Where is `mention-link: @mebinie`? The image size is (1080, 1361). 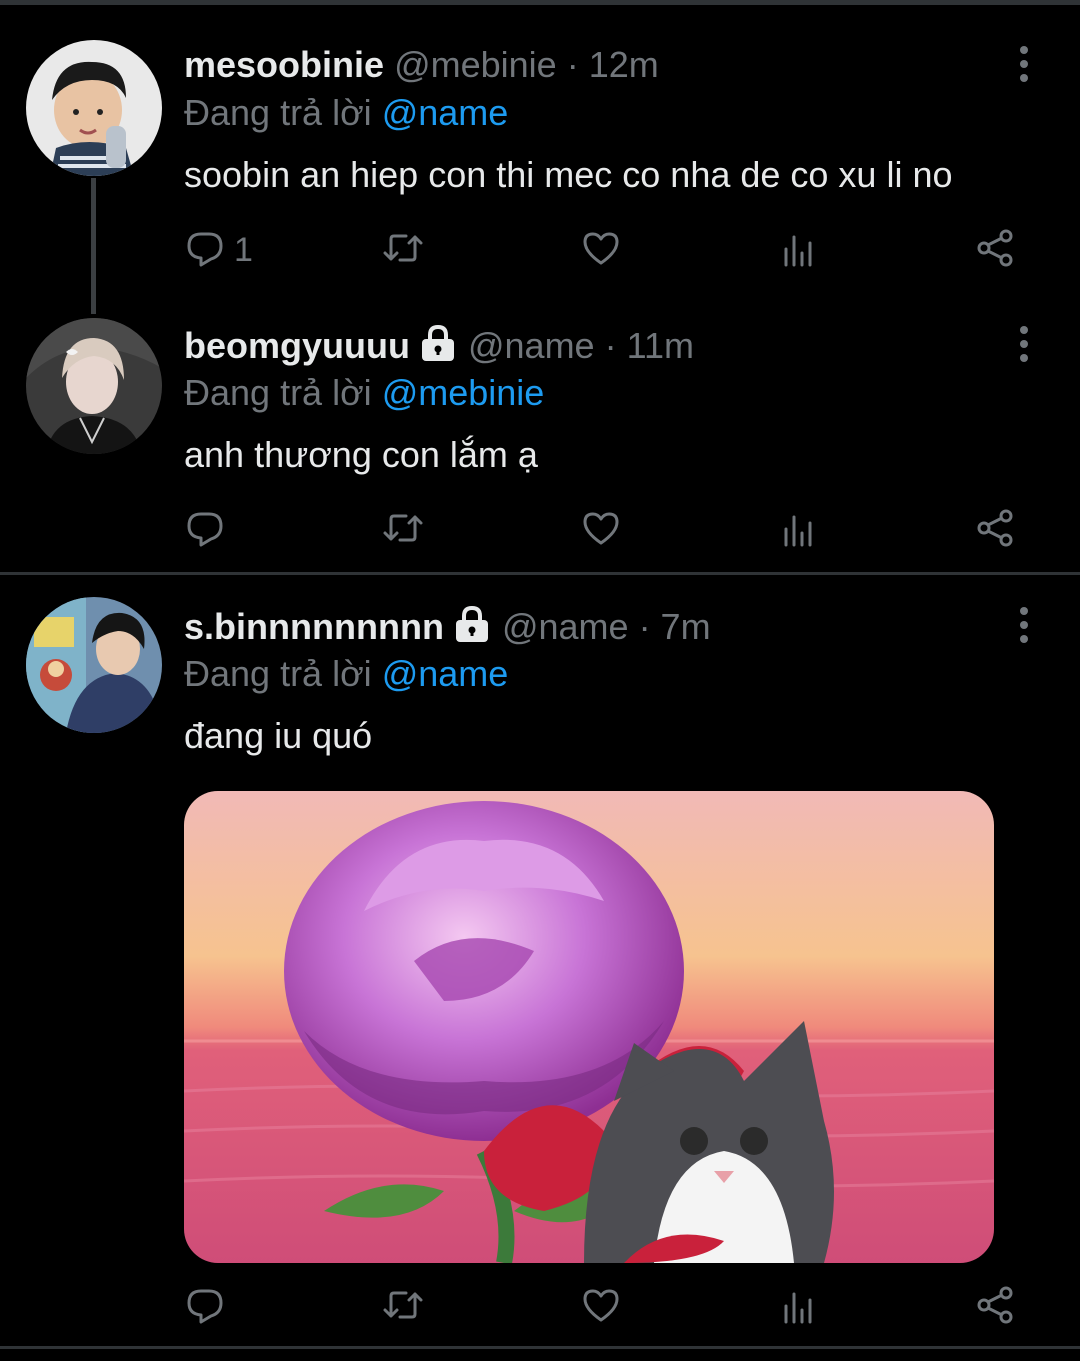
mention-link: @mebinie is located at coordinates (463, 392).